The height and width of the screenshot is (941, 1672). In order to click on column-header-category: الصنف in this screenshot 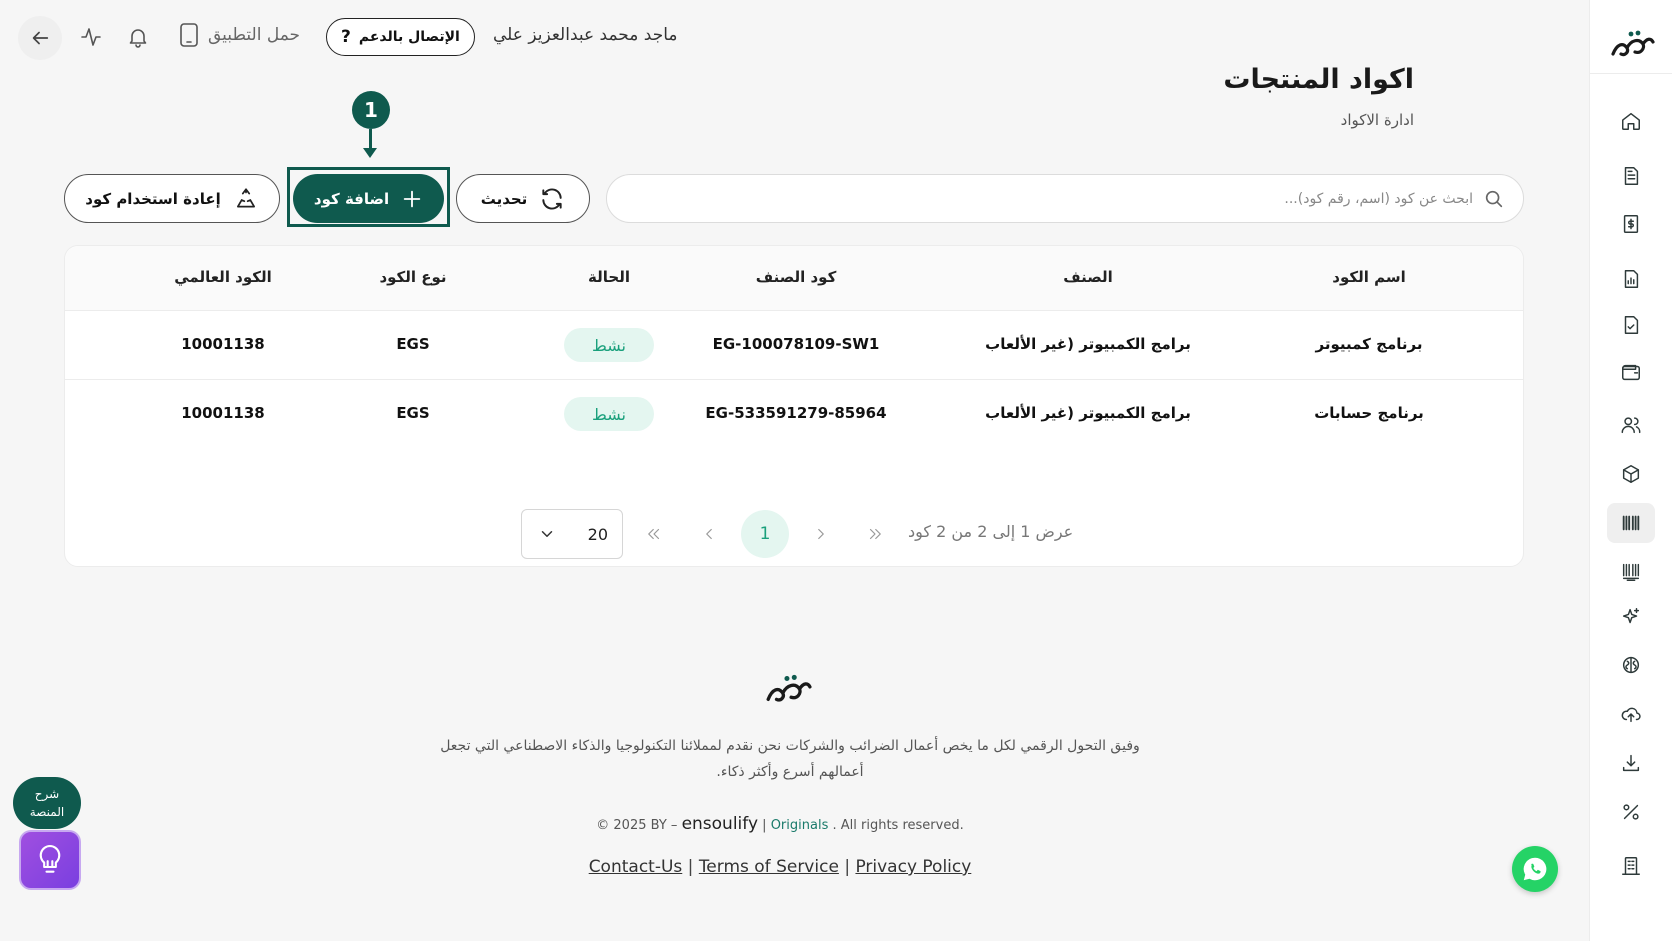, I will do `click(1088, 277)`.